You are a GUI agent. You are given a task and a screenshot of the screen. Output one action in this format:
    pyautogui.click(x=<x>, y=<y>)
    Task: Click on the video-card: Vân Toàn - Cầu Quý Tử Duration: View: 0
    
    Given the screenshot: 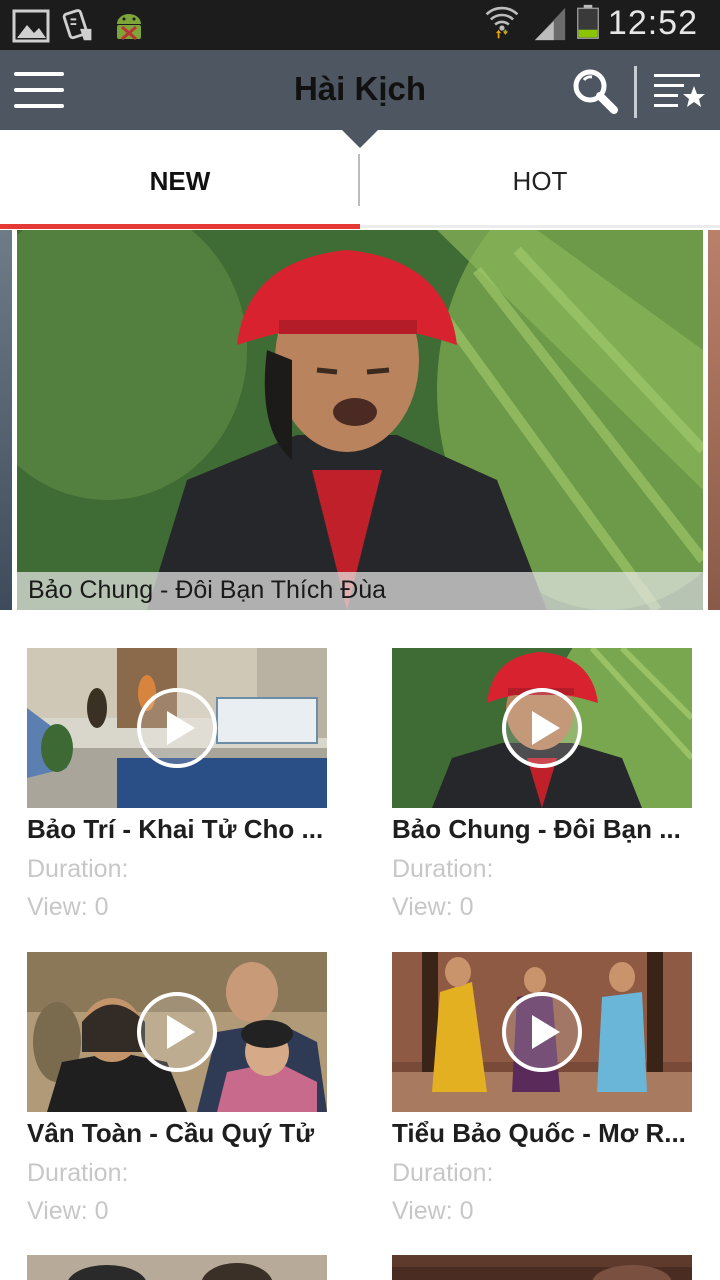 What is the action you would take?
    pyautogui.click(x=177, y=1091)
    